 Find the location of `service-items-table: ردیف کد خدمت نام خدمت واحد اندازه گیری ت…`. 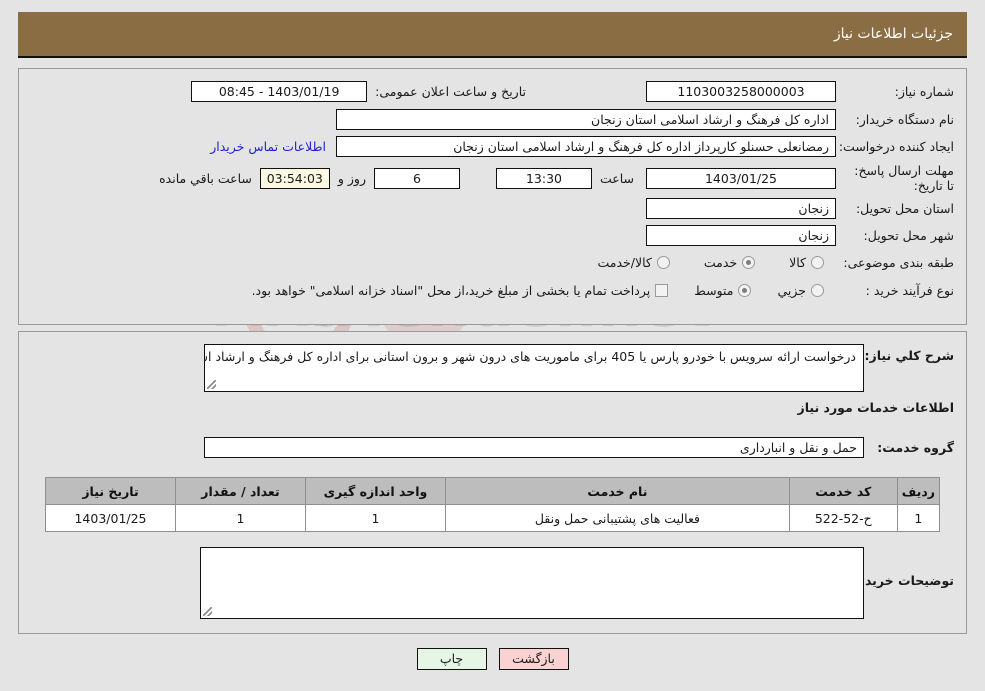

service-items-table: ردیف کد خدمت نام خدمت واحد اندازه گیری ت… is located at coordinates (493, 504).